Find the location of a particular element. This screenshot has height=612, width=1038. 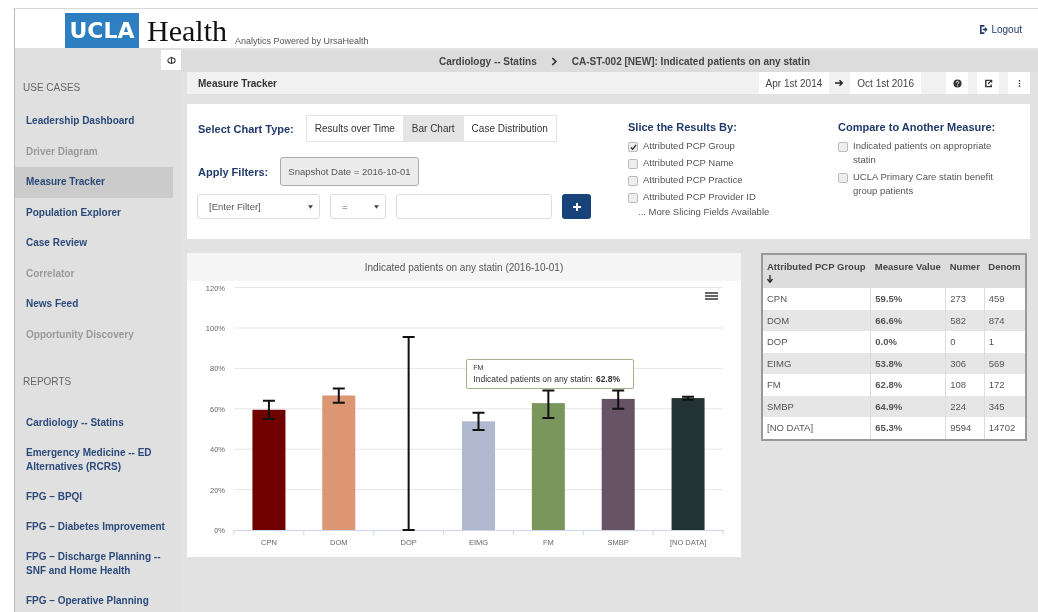

chart-type-label: Select Chart Type: is located at coordinates (246, 128).